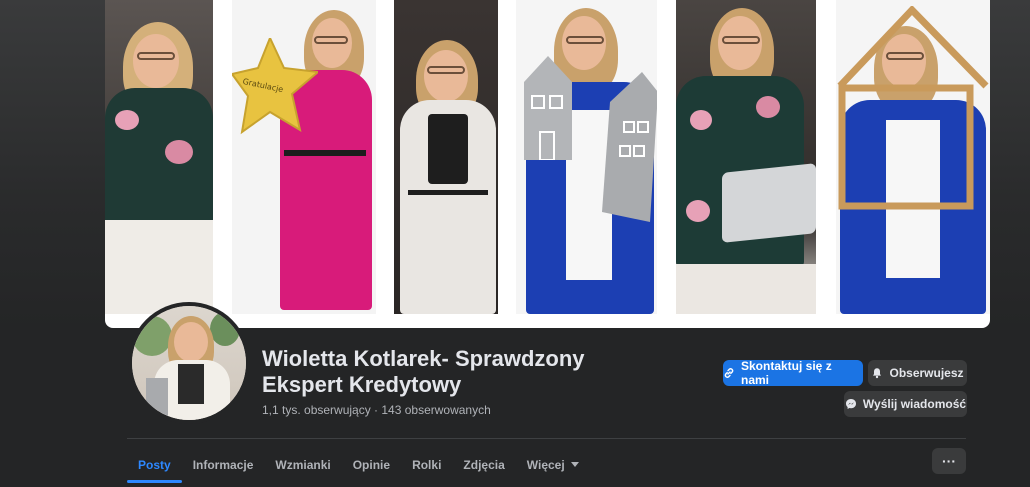  I want to click on tab-label: Informacje, so click(223, 465).